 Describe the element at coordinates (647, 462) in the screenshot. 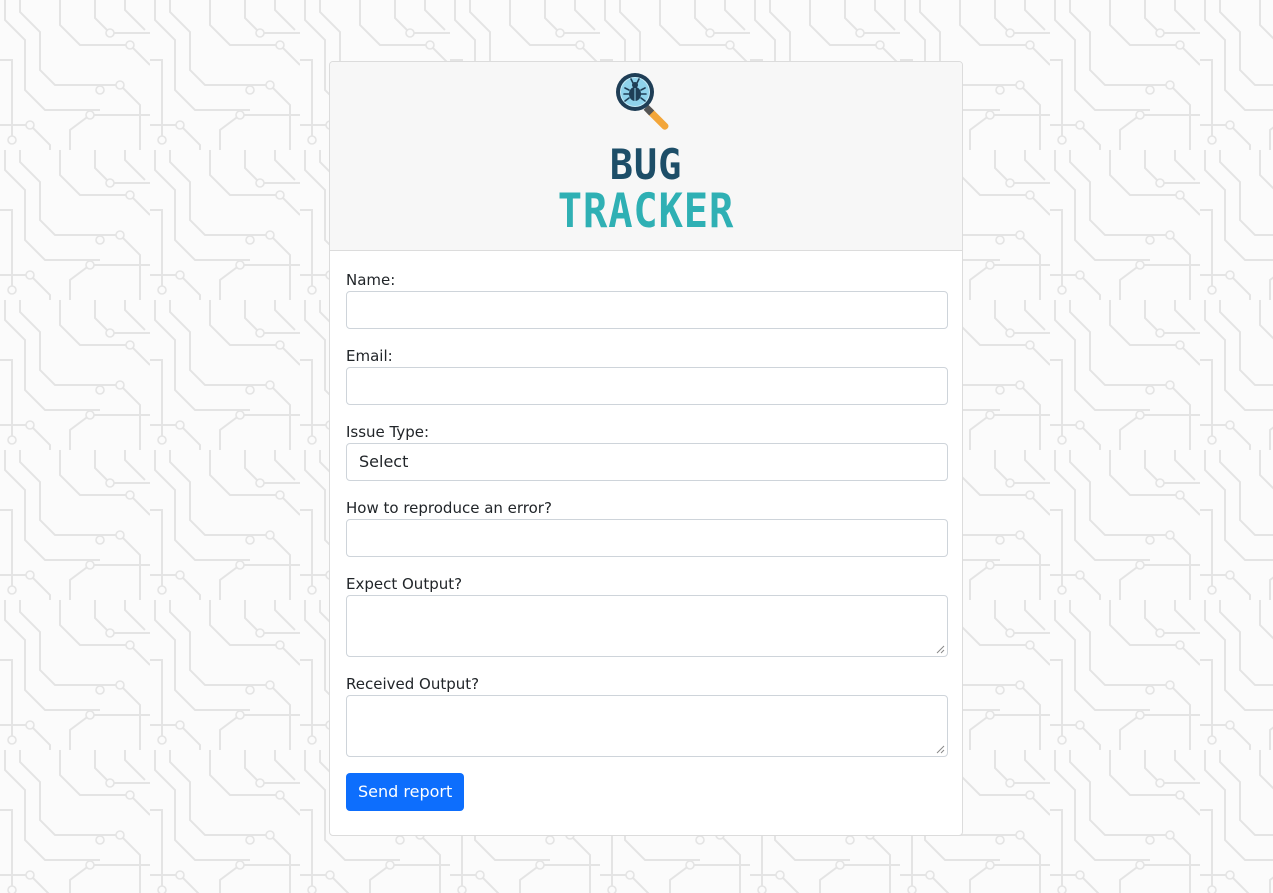

I see `issue-type-select: Select` at that location.